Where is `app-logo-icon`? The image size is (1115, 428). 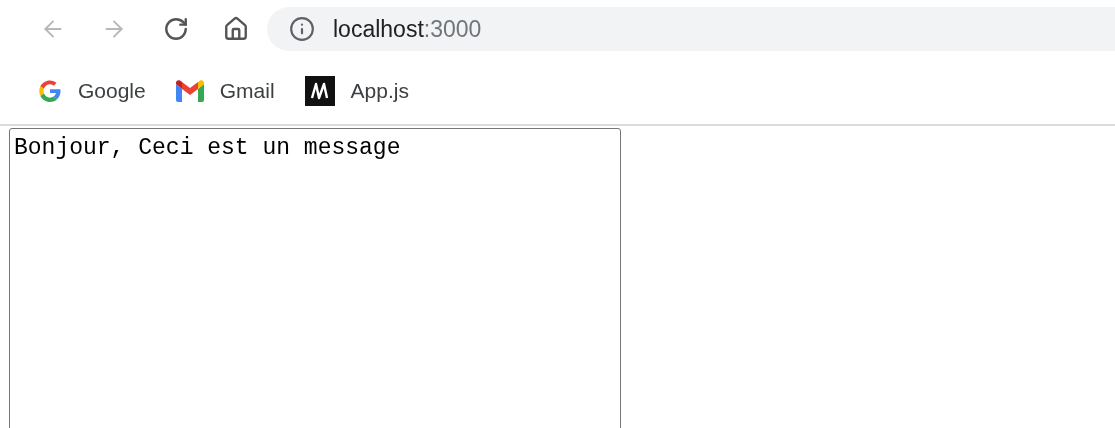
app-logo-icon is located at coordinates (319, 91).